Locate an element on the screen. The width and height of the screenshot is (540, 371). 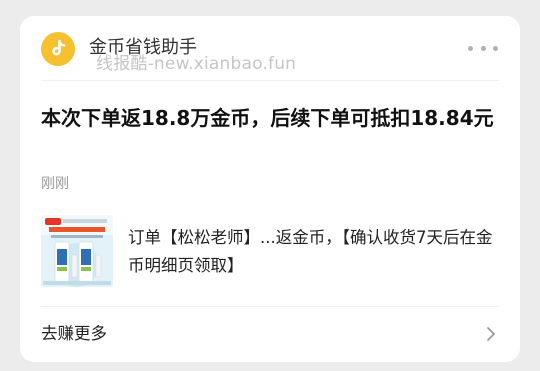
message-title: 本次下单返18.8万金币，后续下单可抵扣18.84元 is located at coordinates (267, 118).